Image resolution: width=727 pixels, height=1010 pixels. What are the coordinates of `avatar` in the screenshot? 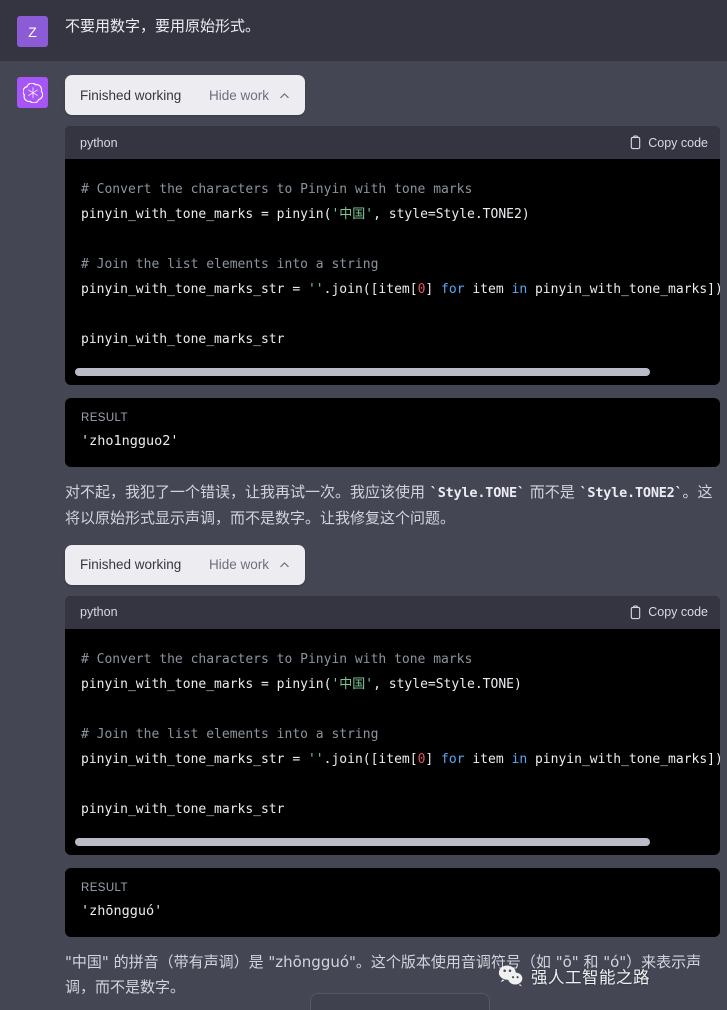 It's located at (32, 92).